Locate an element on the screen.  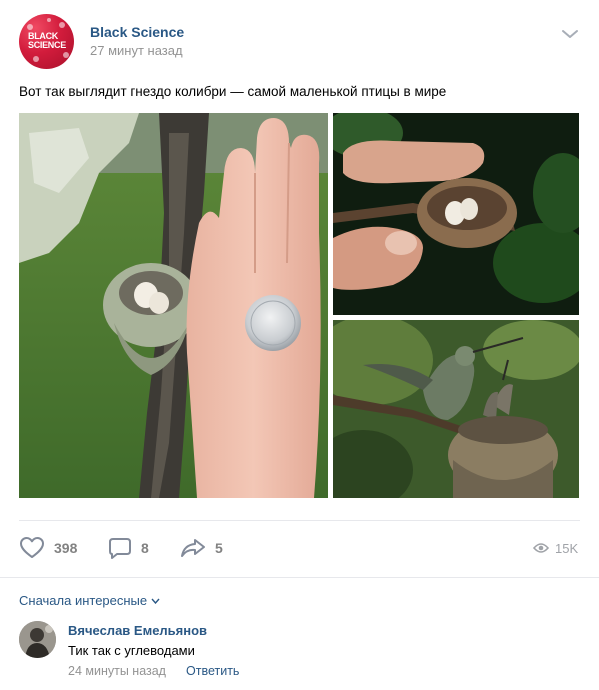
share-button: 5 is located at coordinates (201, 548).